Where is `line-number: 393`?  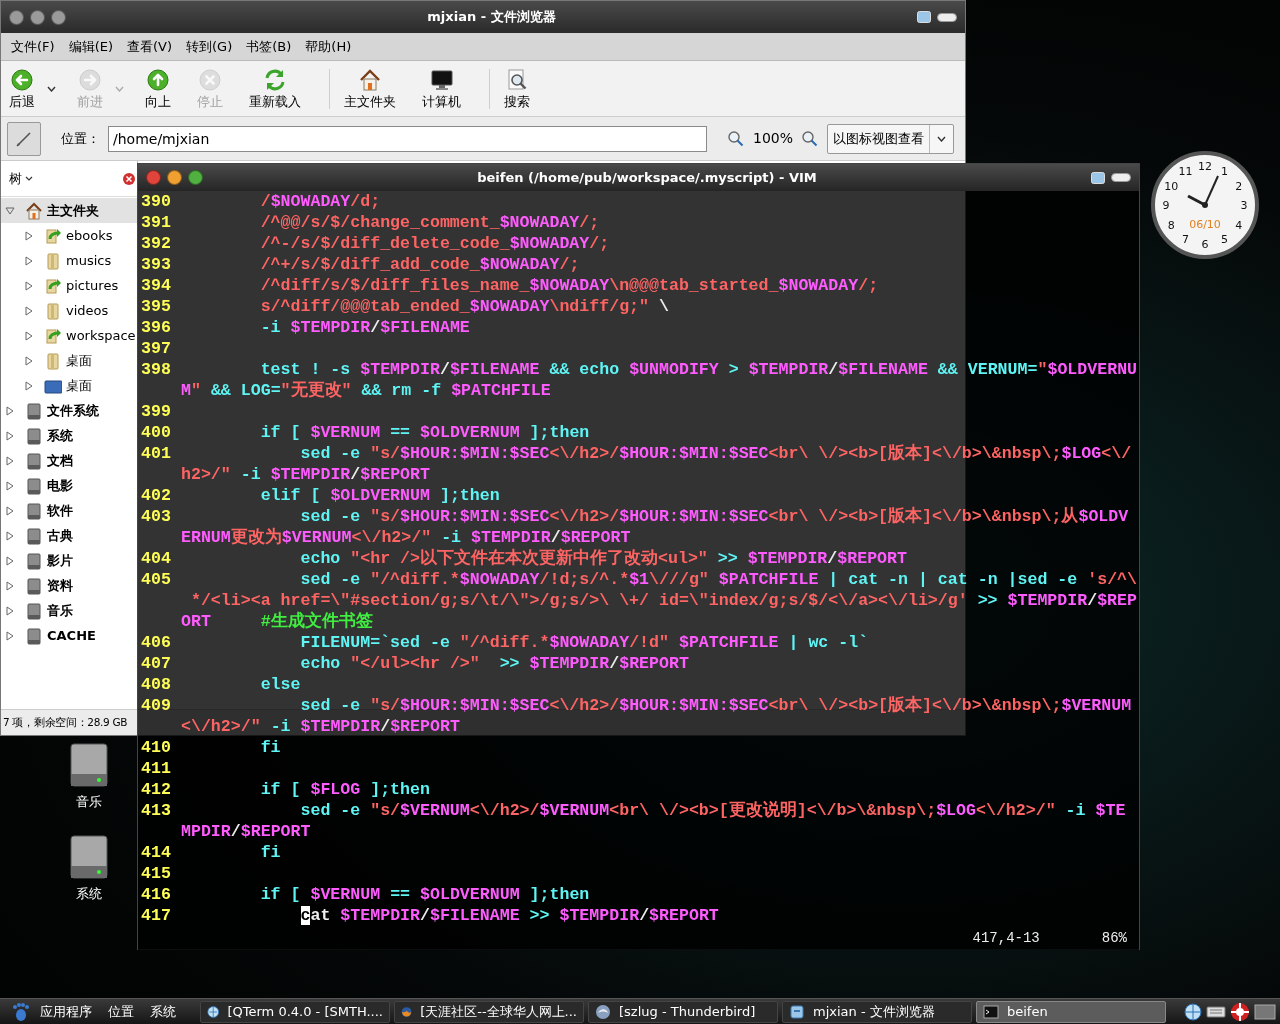 line-number: 393 is located at coordinates (156, 264).